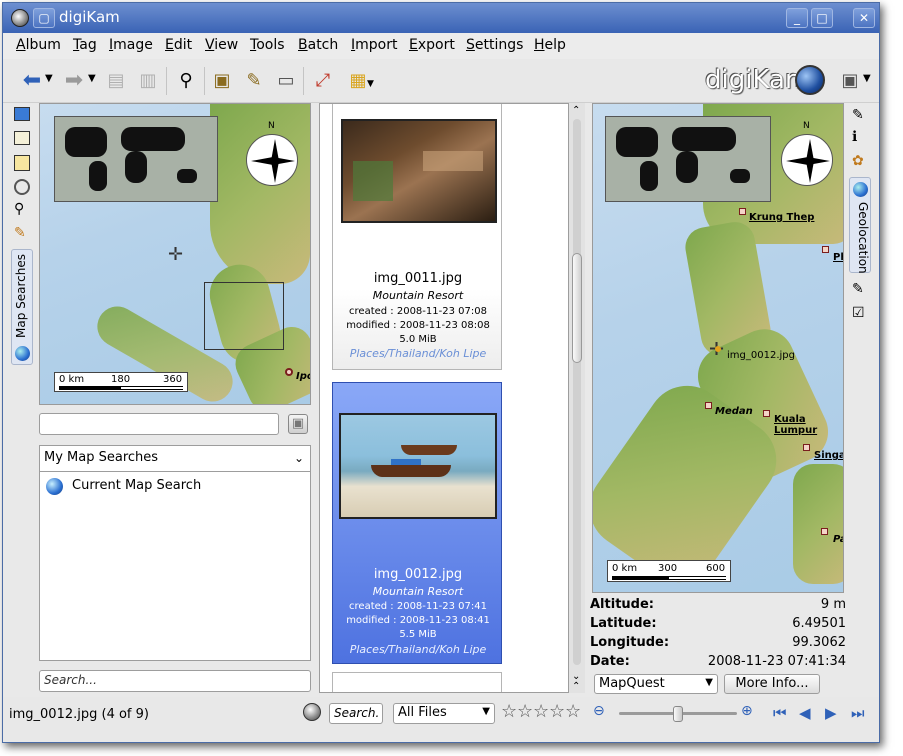 The height and width of the screenshot is (756, 903). What do you see at coordinates (858, 289) in the screenshot?
I see `comments-tab-icon: ✎` at bounding box center [858, 289].